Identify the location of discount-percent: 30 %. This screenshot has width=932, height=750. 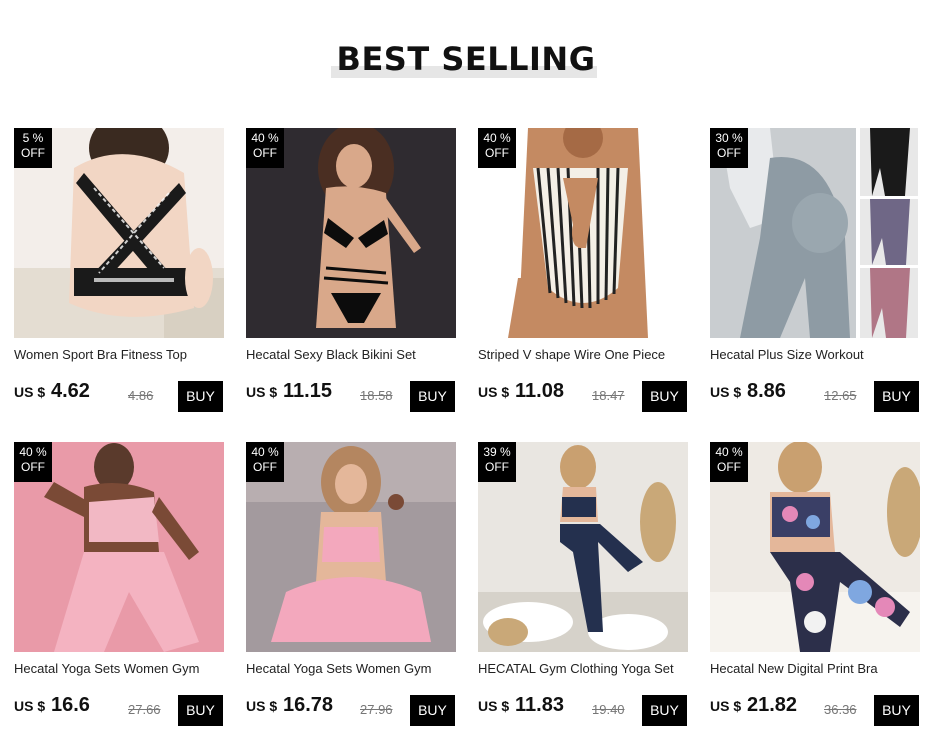
(729, 138).